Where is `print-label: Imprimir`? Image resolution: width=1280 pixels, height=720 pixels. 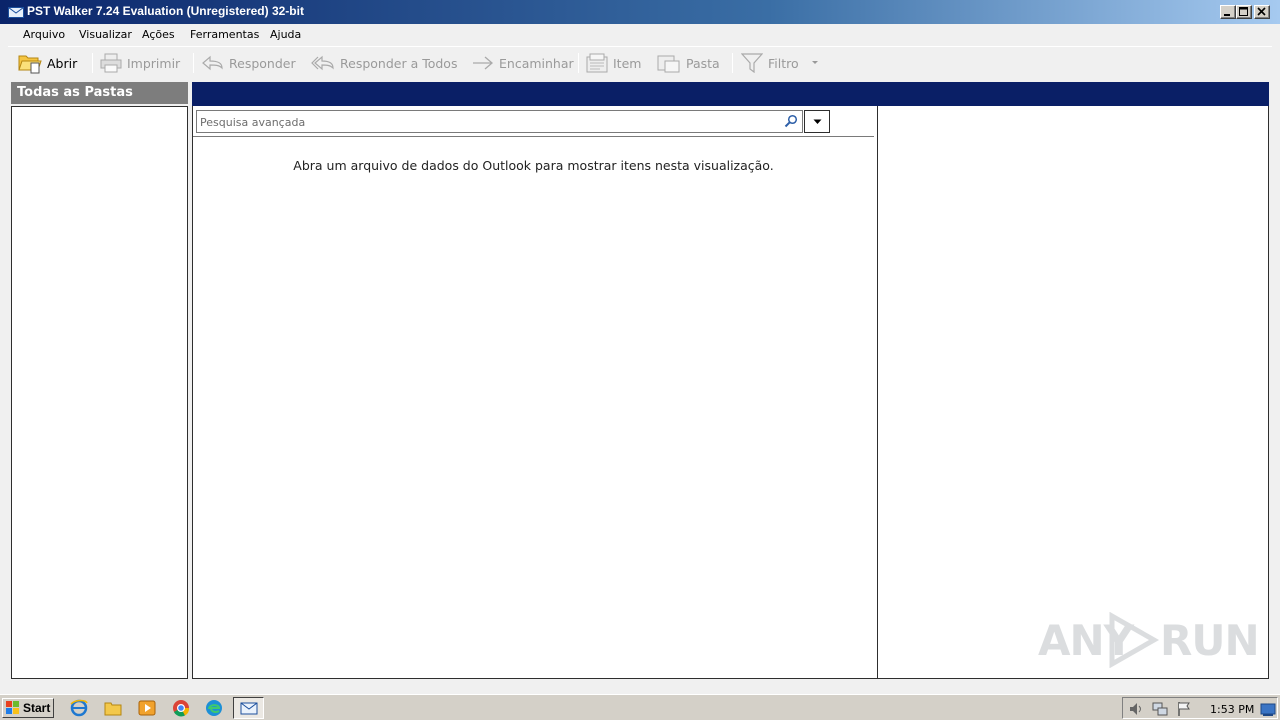 print-label: Imprimir is located at coordinates (154, 63).